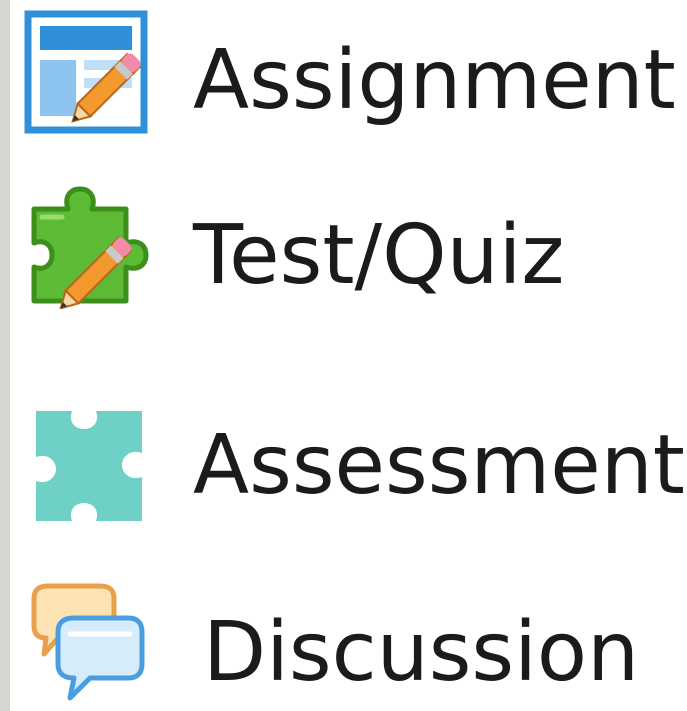 This screenshot has height=711, width=687. Describe the element at coordinates (86, 467) in the screenshot. I see `assessment-icon` at that location.